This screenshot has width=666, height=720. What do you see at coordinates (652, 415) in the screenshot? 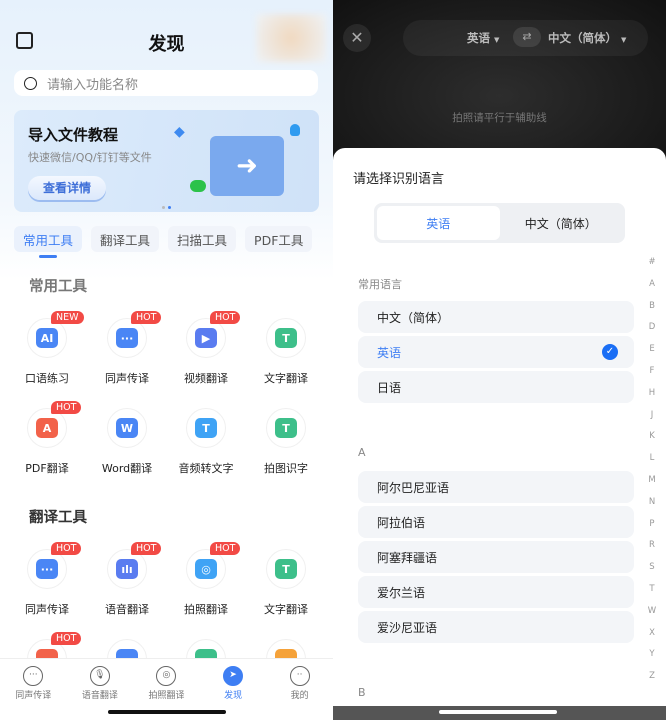
I see `index-letter: J` at bounding box center [652, 415].